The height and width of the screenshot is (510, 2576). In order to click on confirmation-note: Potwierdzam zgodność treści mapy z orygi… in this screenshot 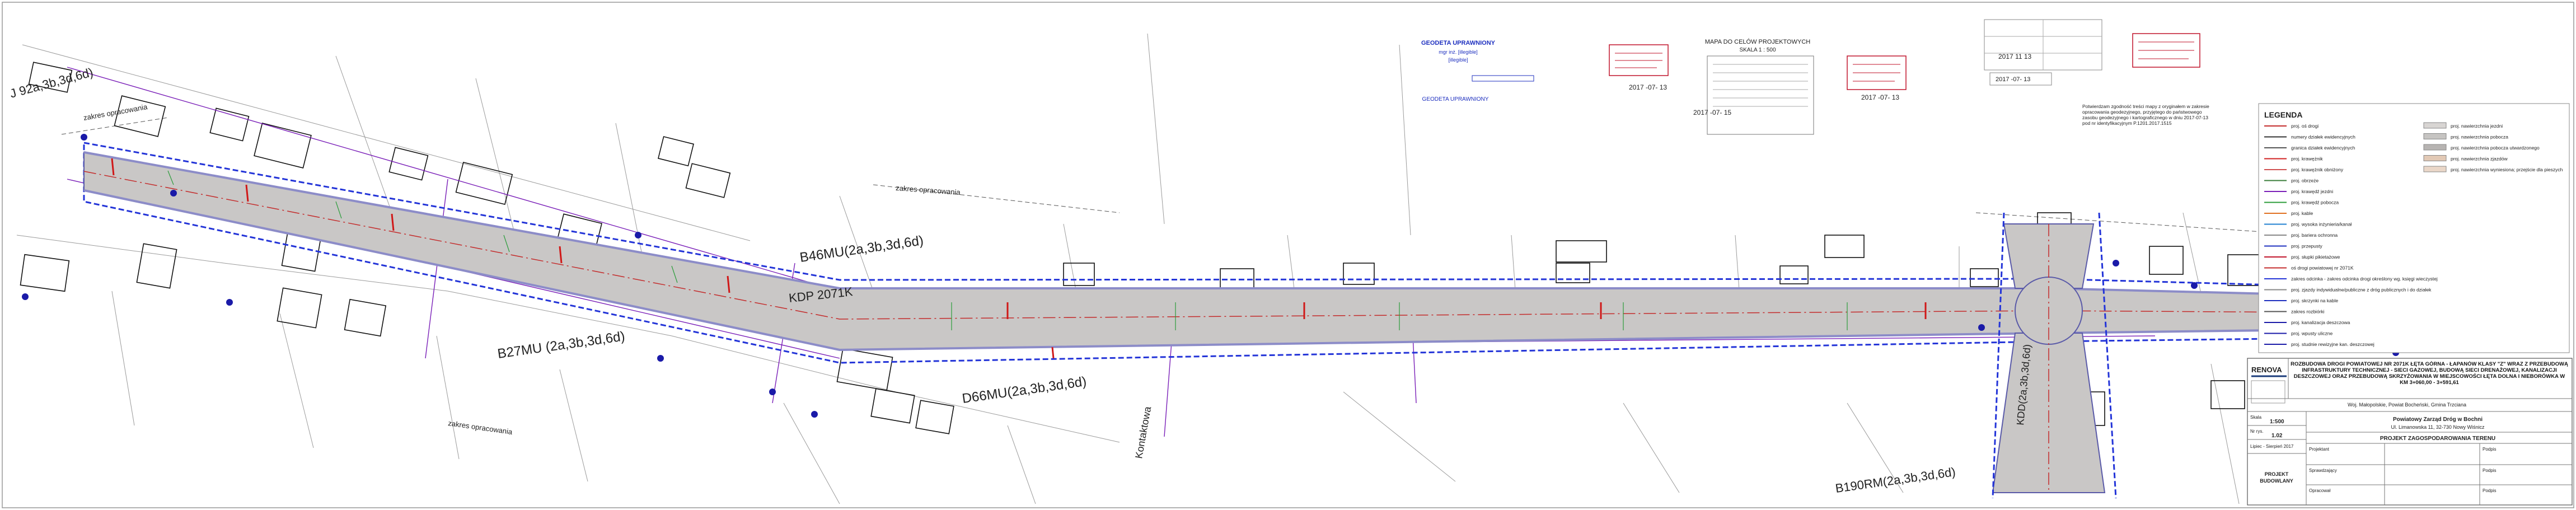, I will do `click(2145, 115)`.